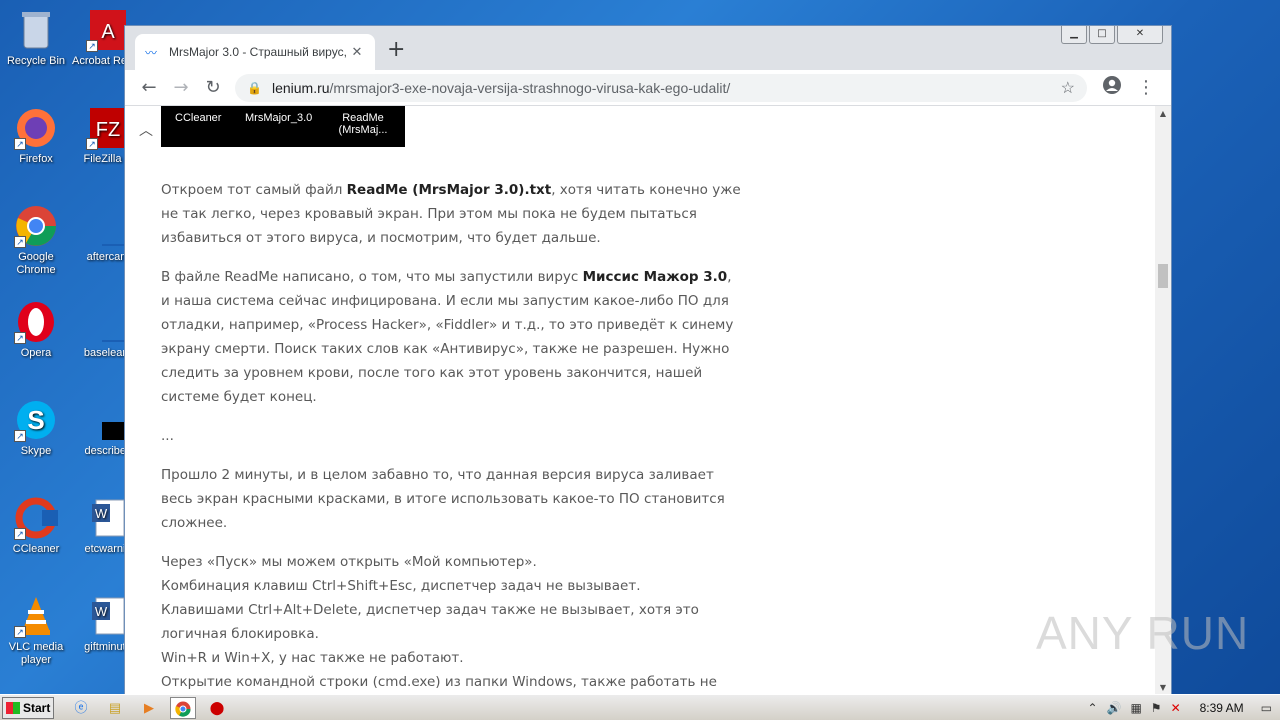 The width and height of the screenshot is (1280, 720). I want to click on system-tray: ⌃ 🔊 ▦ ⚑ ✕ 8:39 AM ▭, so click(1183, 708).